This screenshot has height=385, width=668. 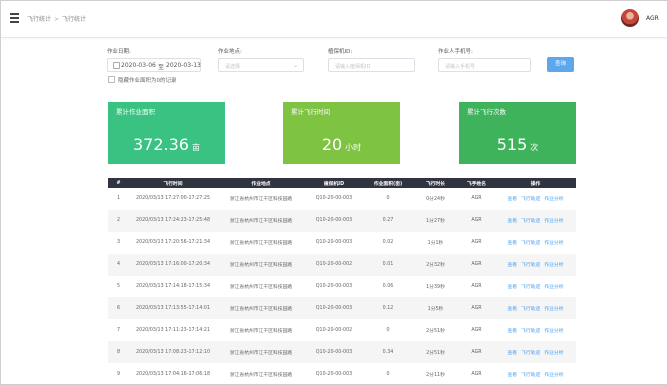 I want to click on cell-time: 2020/03/13 17:24:23-17:25:48, so click(x=173, y=220).